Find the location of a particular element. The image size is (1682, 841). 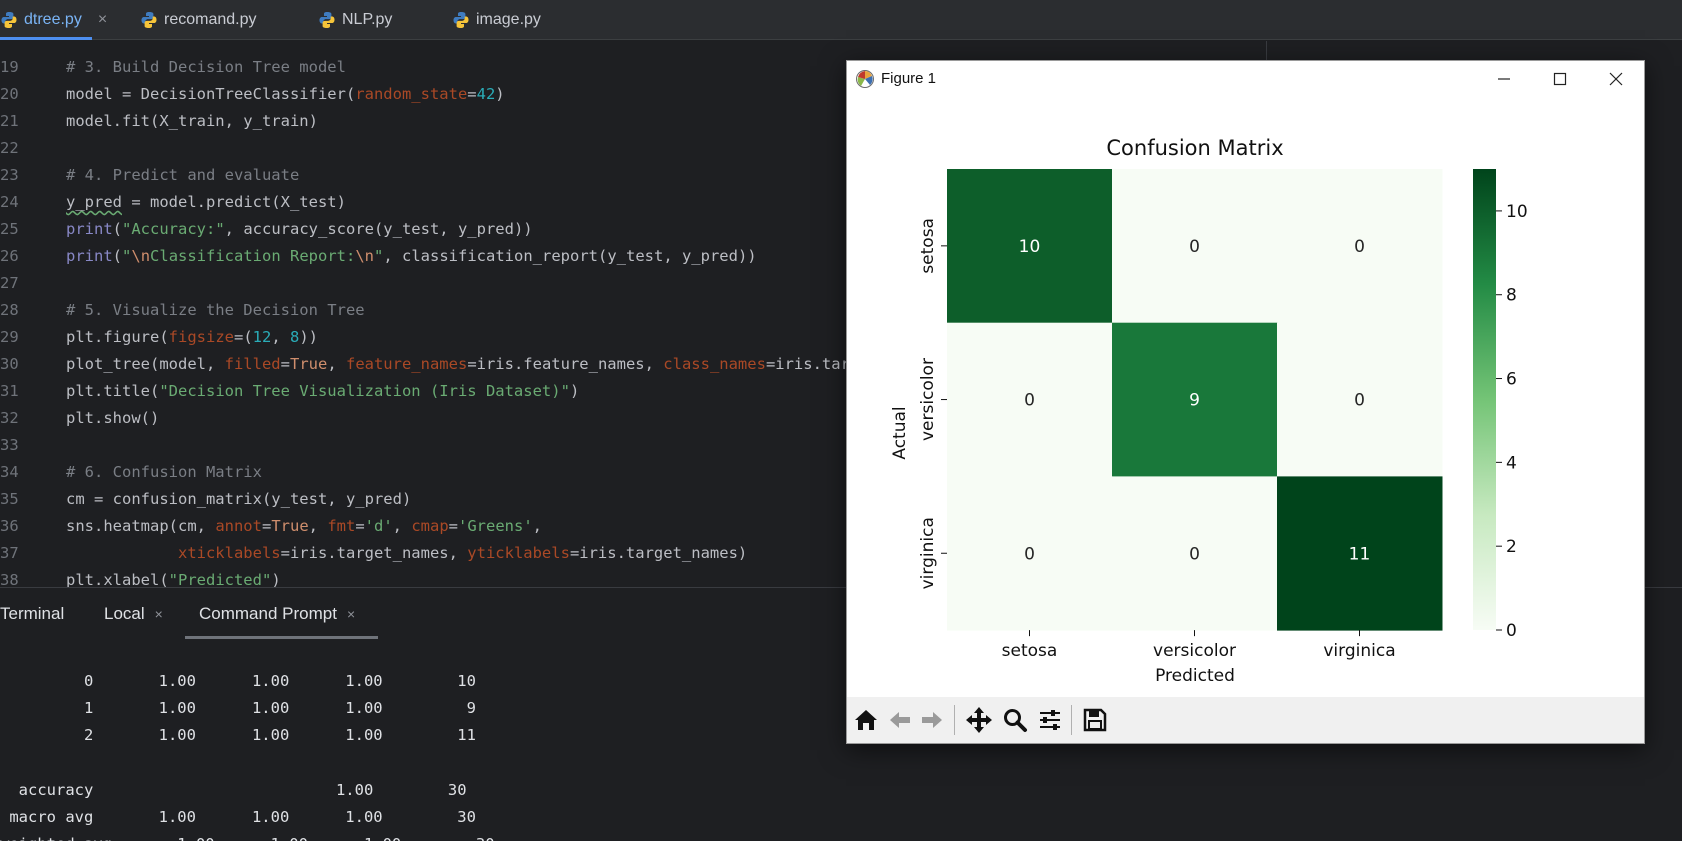

code-text: =iris.feature_names, is located at coordinates (565, 364).